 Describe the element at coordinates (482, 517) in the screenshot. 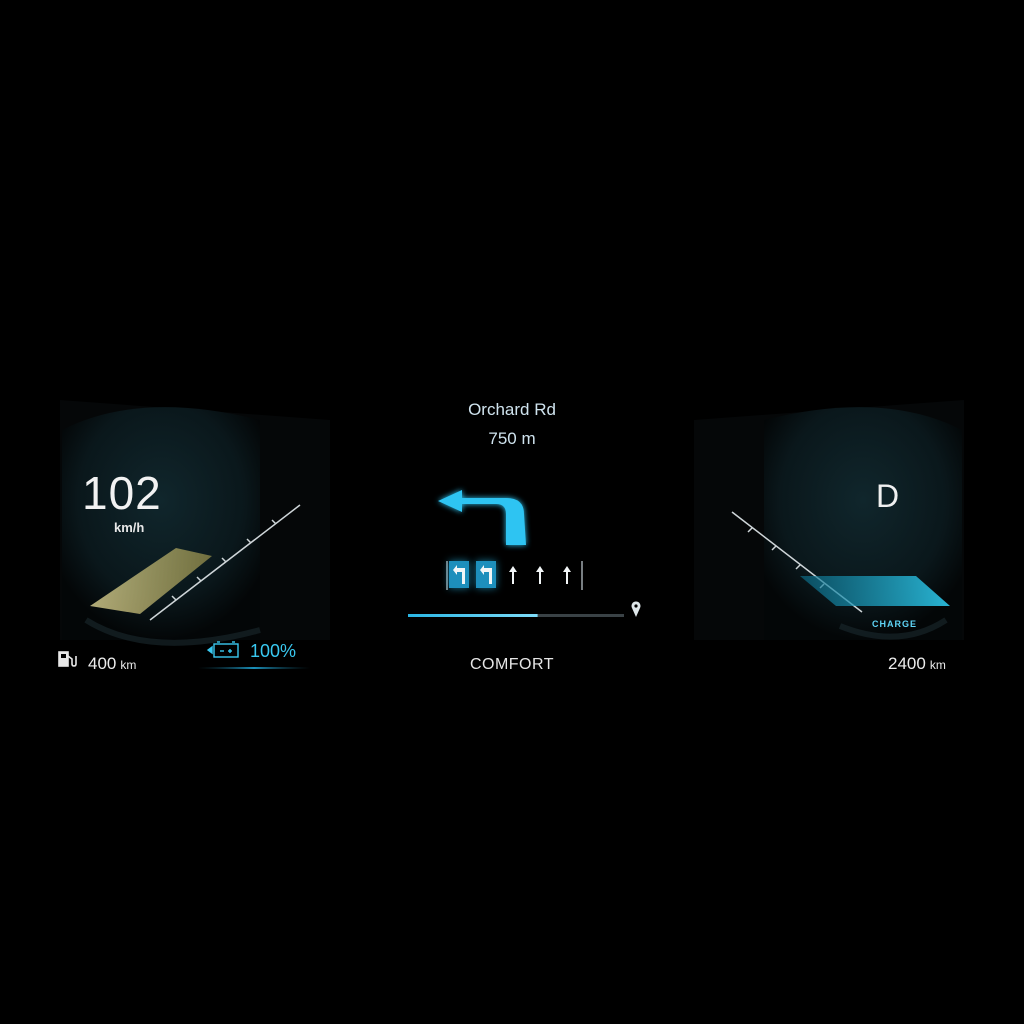

I see `turn-left-arrow-icon` at that location.